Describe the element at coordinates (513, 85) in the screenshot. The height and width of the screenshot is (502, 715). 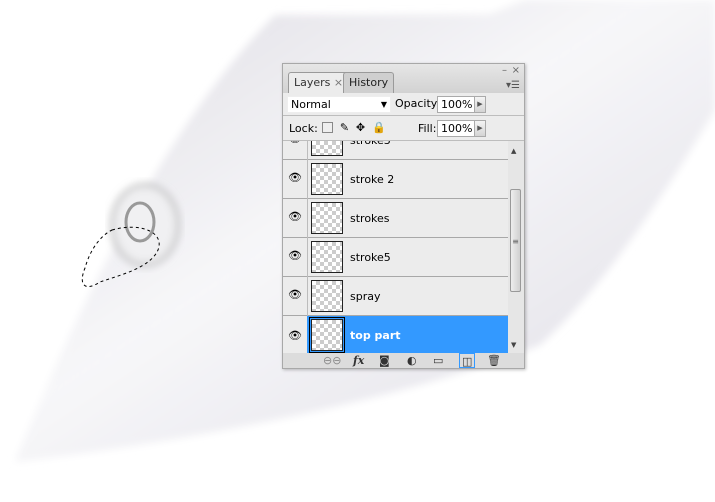
I see `panel-menu-icon: ▾☰` at that location.